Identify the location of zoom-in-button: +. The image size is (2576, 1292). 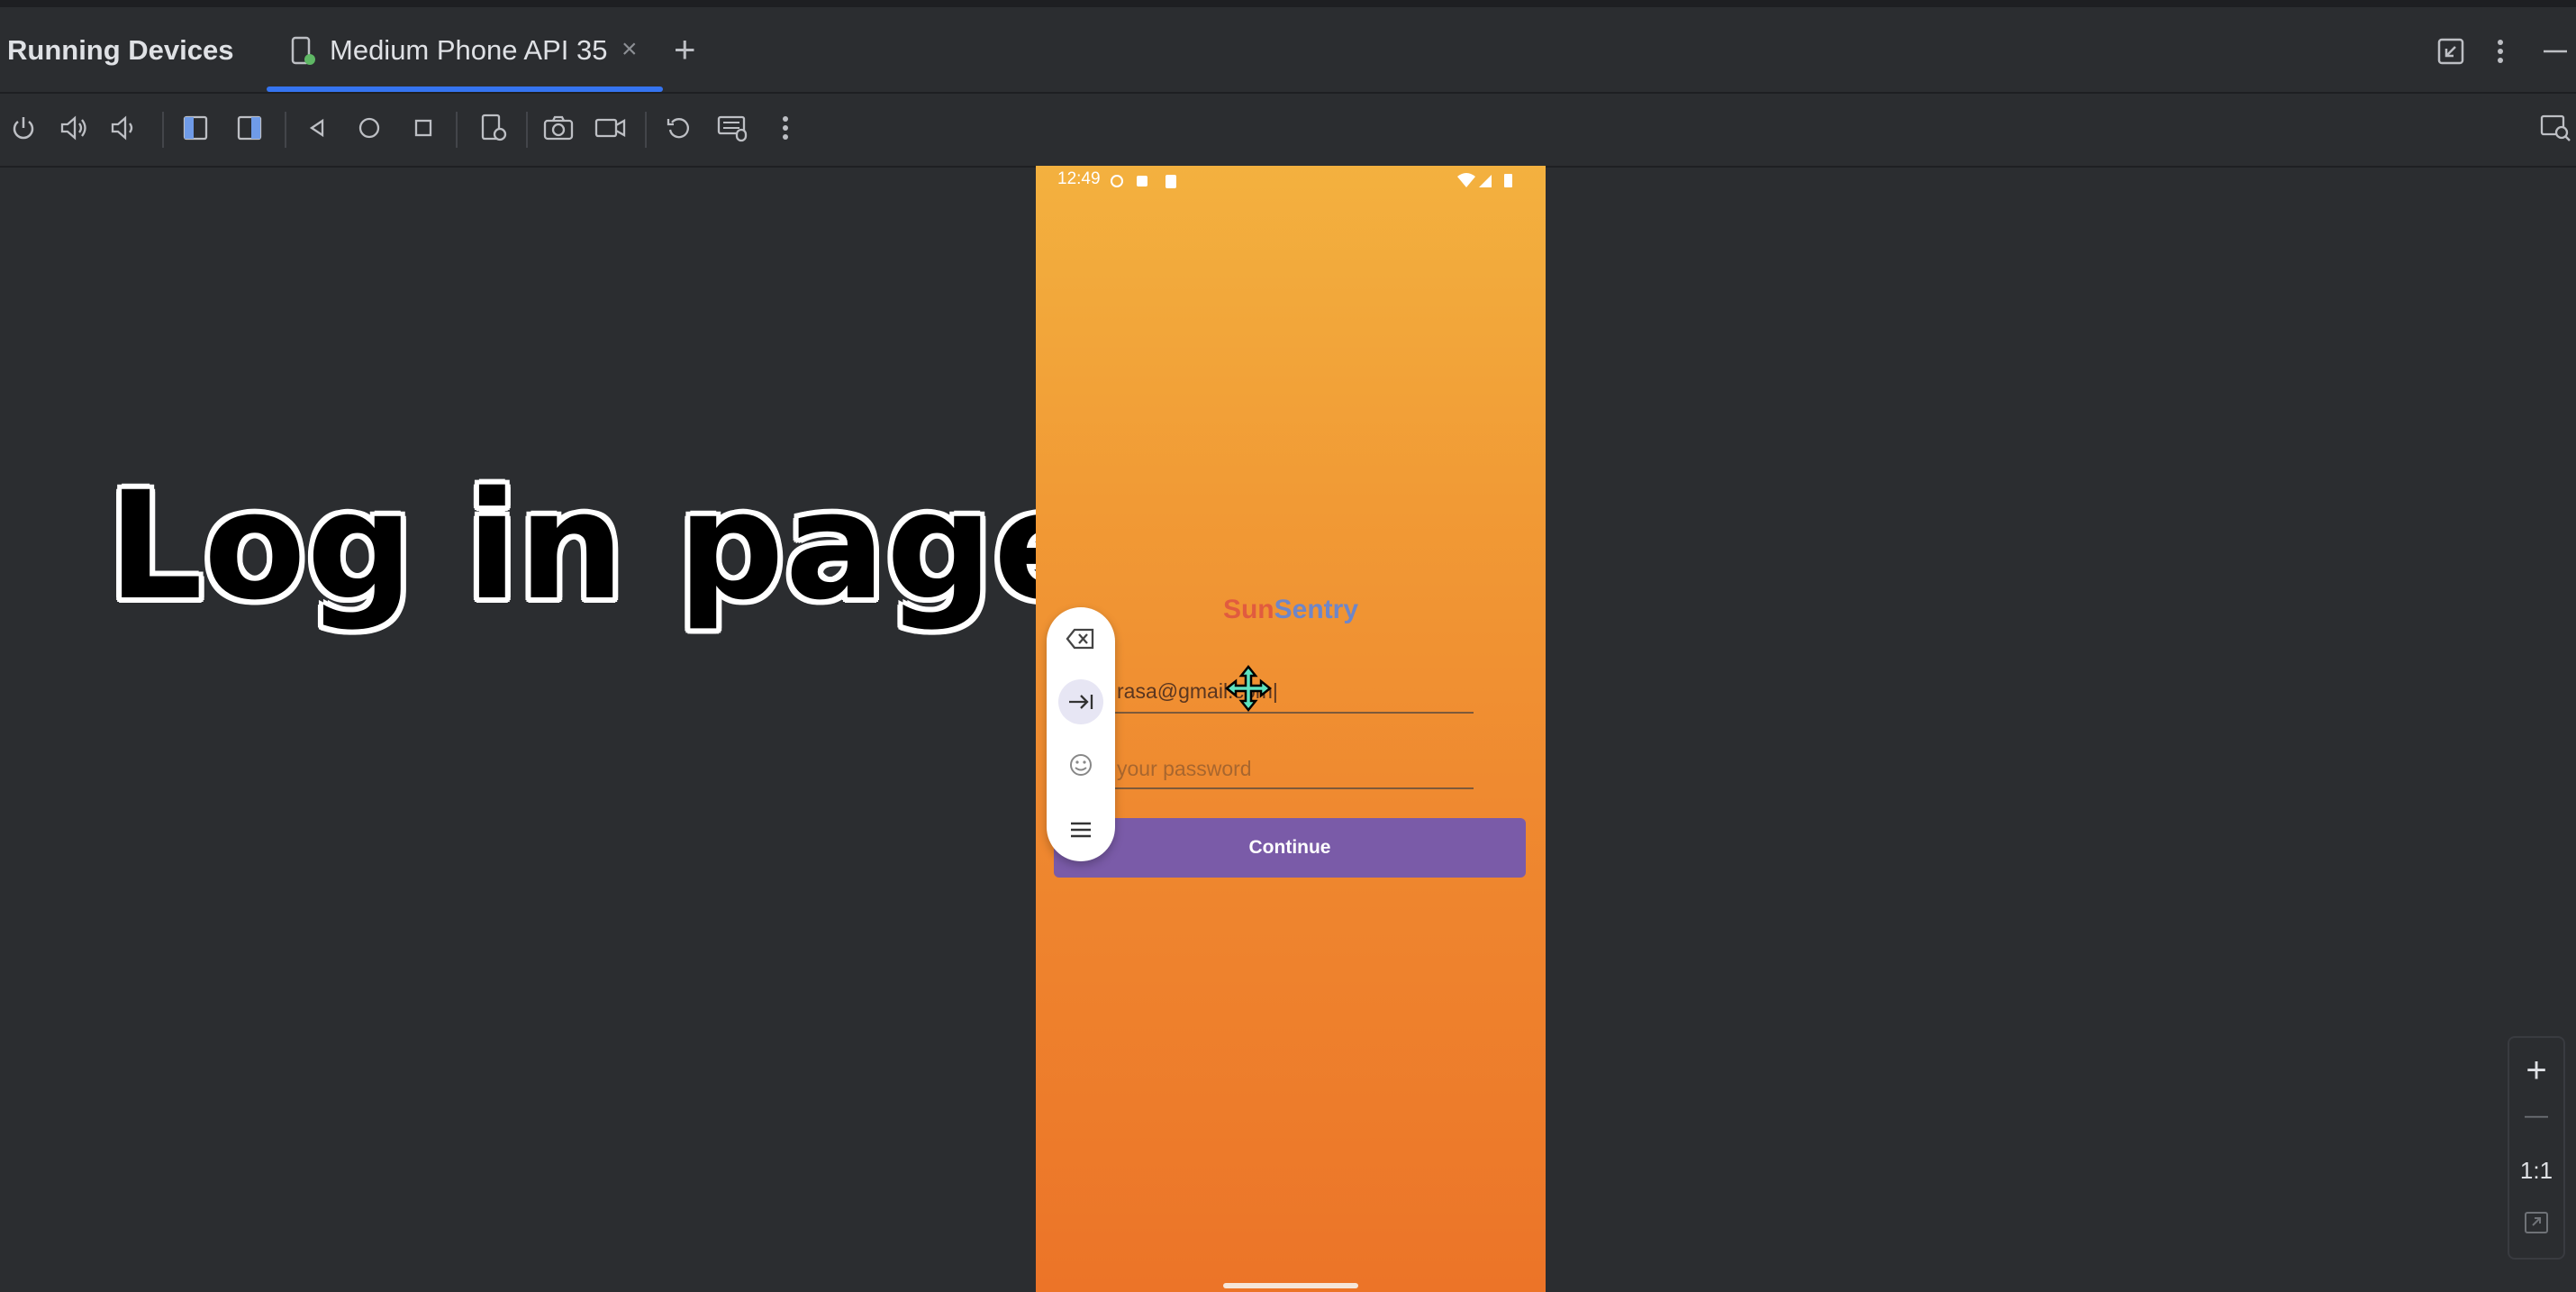
(2536, 1071).